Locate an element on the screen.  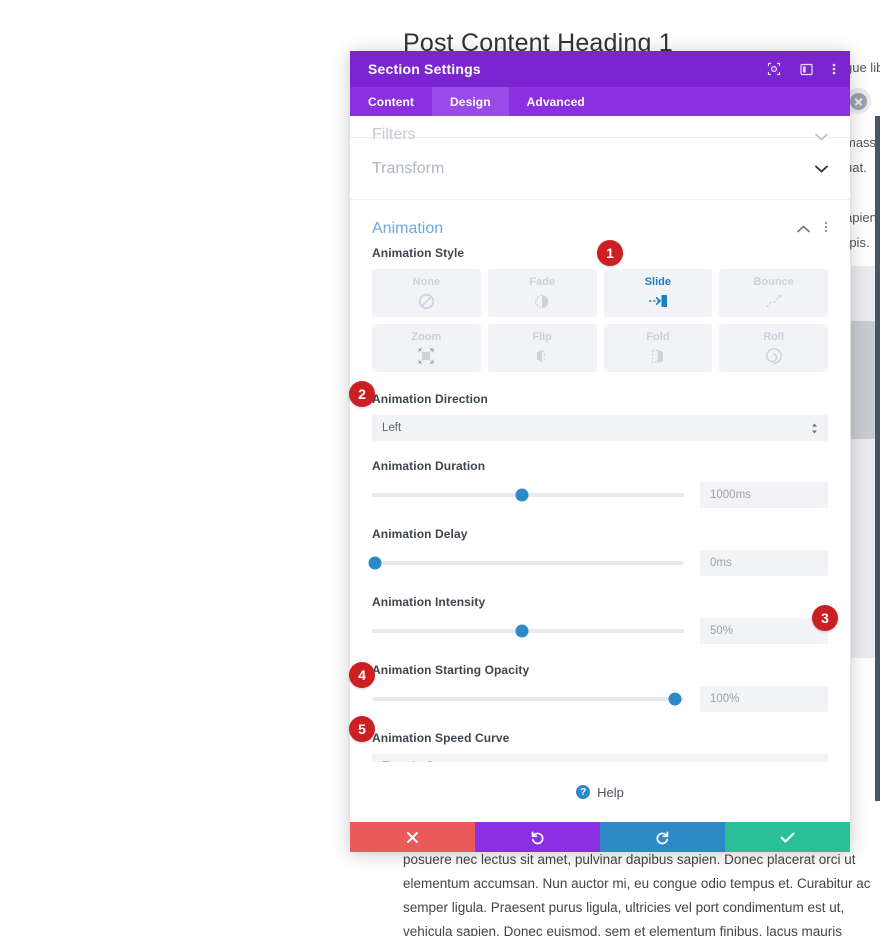
callout-badge-5: 5 is located at coordinates (362, 729).